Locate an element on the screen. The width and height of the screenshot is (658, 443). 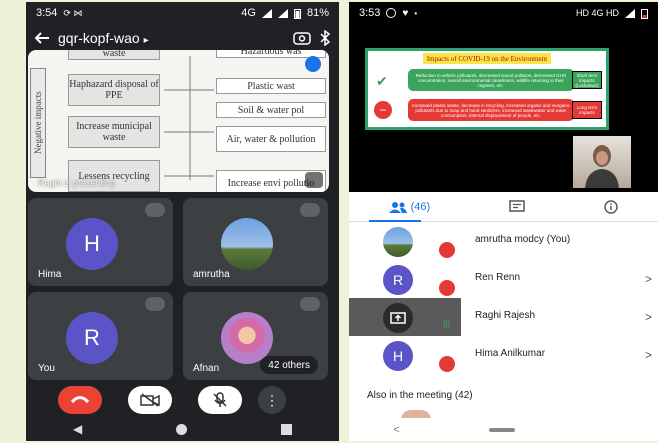
participant-tile: amrutha is located at coordinates (255, 242).